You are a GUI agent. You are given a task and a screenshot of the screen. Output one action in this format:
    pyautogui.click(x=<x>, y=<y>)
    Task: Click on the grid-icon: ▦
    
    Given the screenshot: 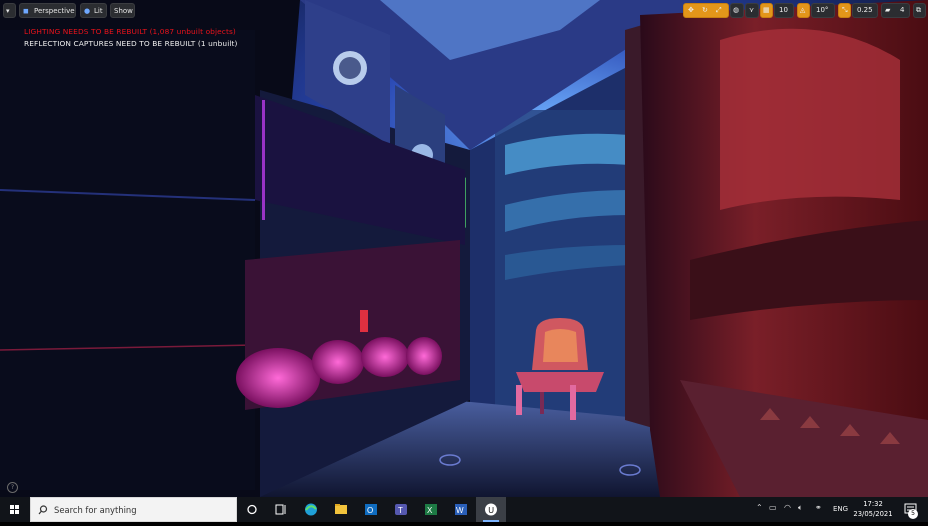 What is the action you would take?
    pyautogui.click(x=766, y=10)
    